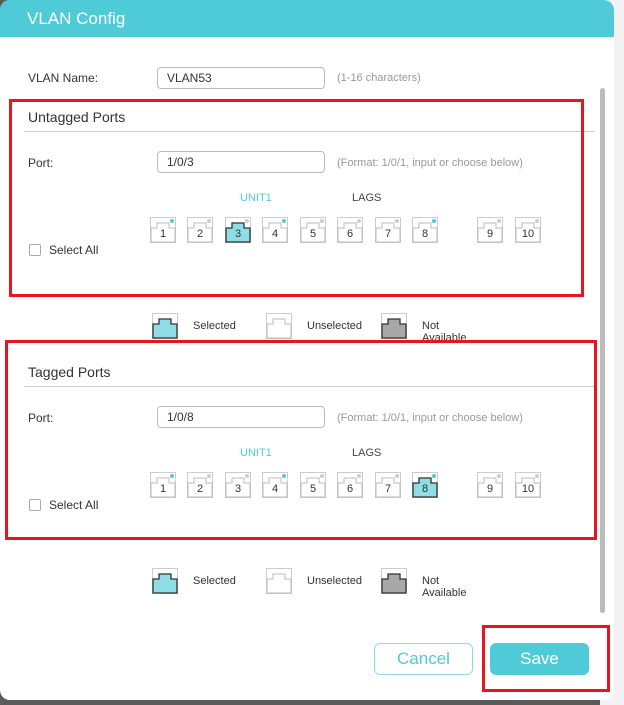 The height and width of the screenshot is (705, 624). What do you see at coordinates (241, 78) in the screenshot?
I see `vlan-name-input: VLAN53` at bounding box center [241, 78].